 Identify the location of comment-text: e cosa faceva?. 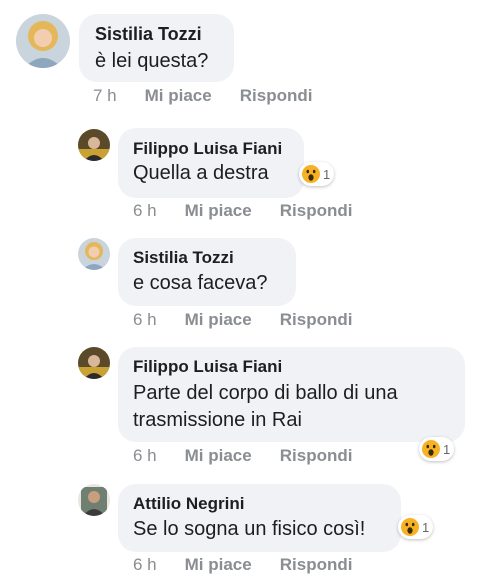
(200, 283).